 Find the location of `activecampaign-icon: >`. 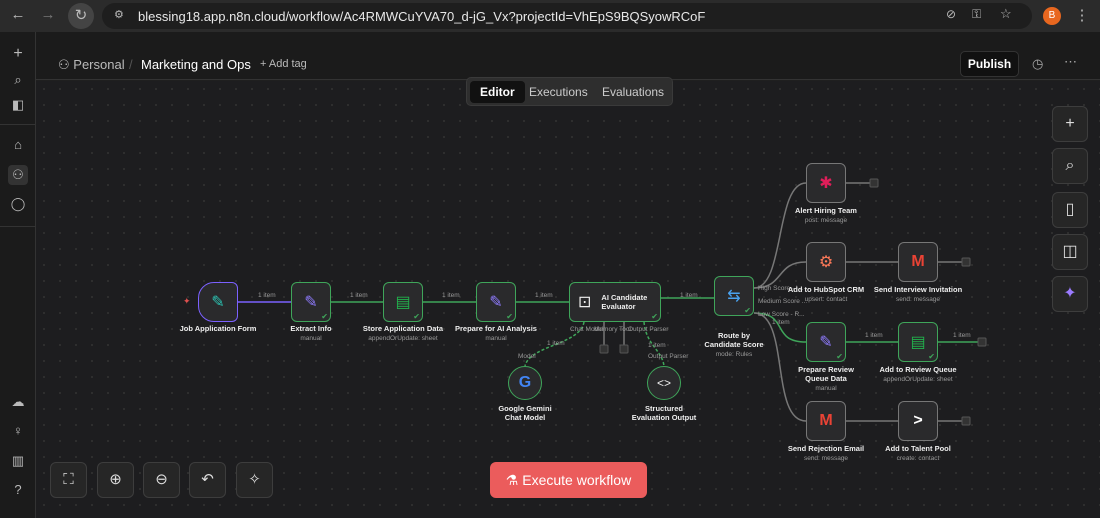

activecampaign-icon: > is located at coordinates (918, 420).